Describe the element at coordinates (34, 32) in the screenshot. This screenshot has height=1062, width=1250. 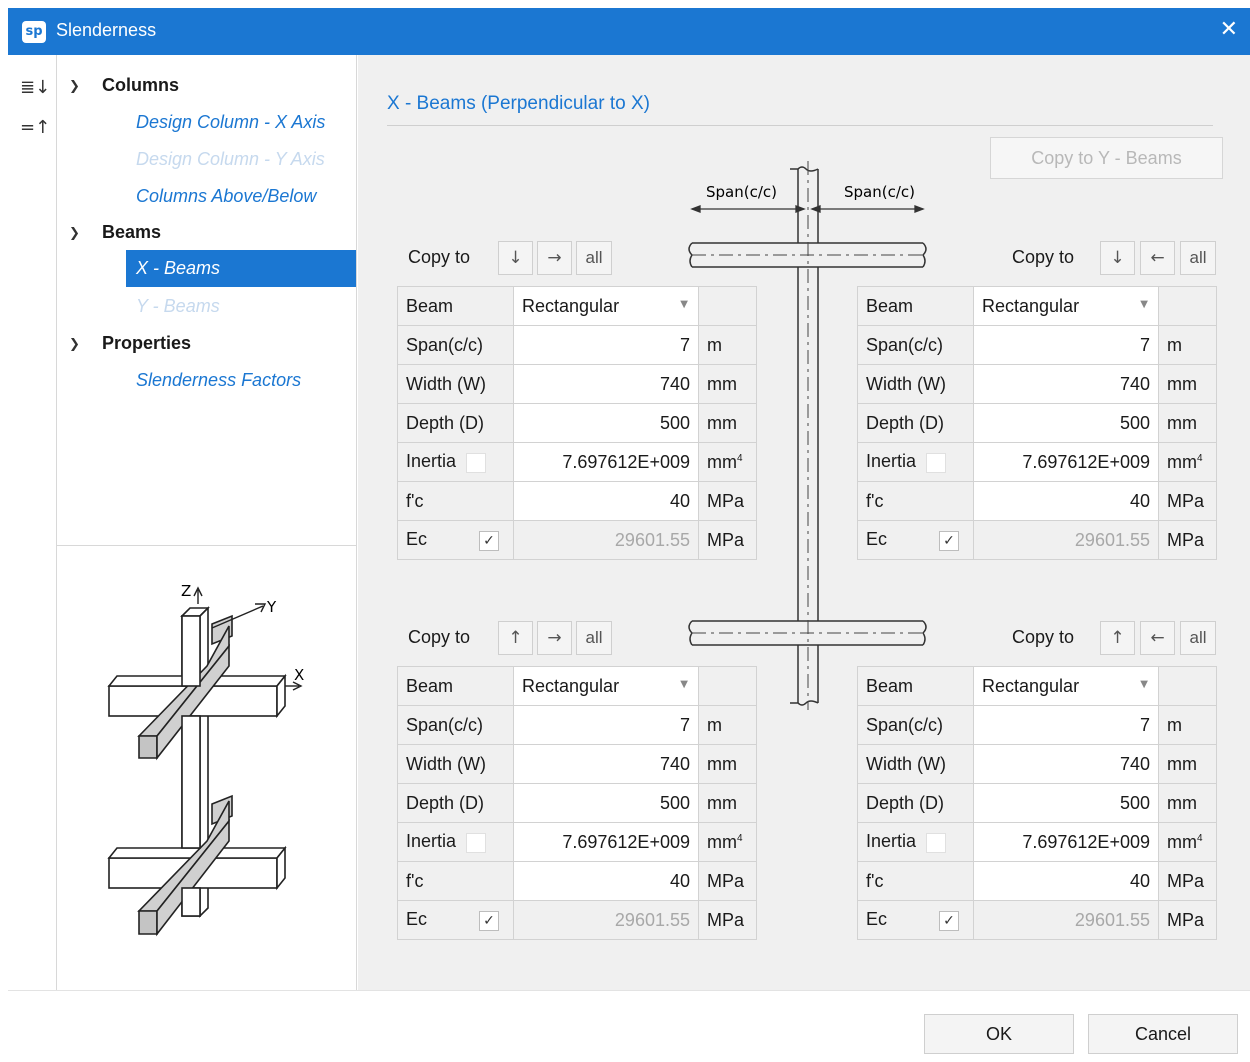
I see `app-logo: sp` at that location.